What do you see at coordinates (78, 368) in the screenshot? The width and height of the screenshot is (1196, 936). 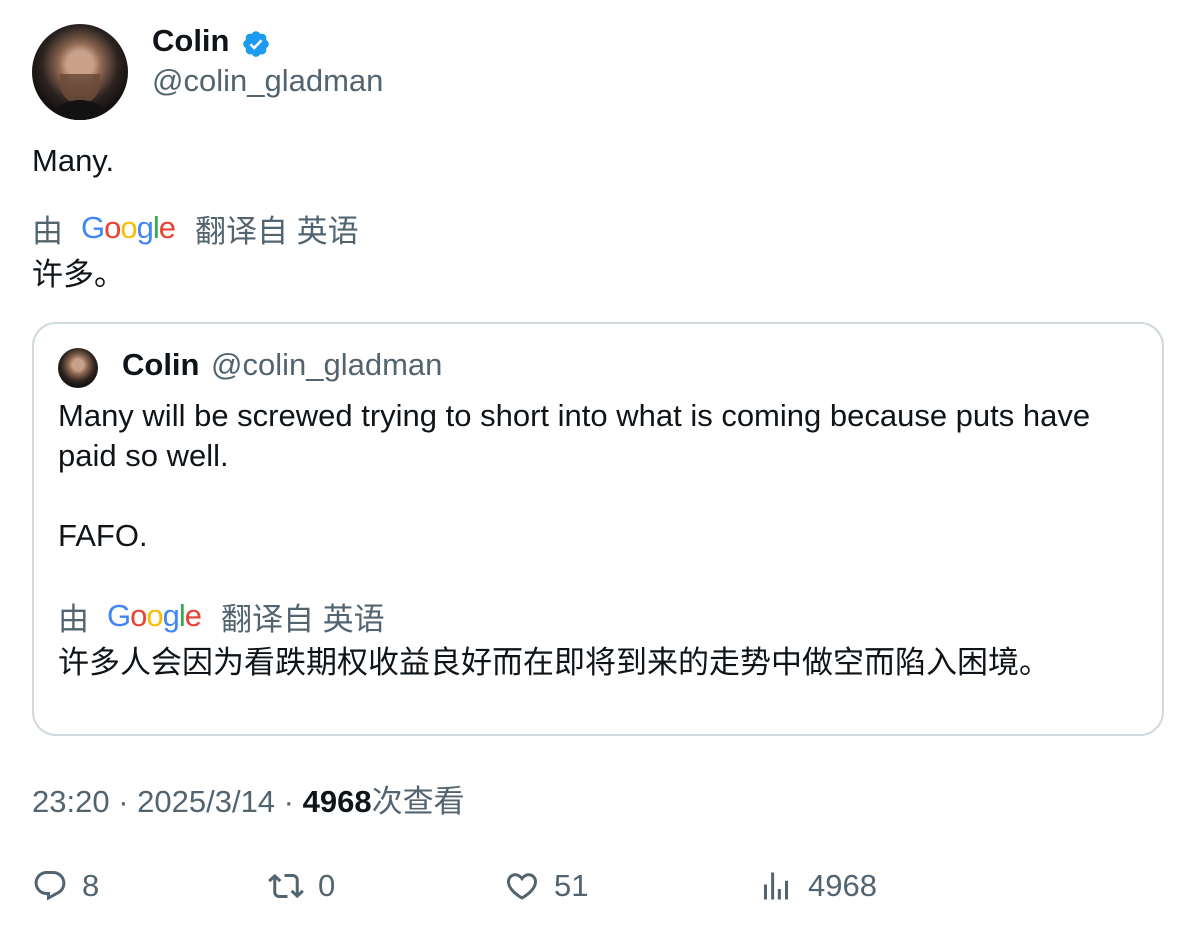 I see `quoted-author-avatar` at bounding box center [78, 368].